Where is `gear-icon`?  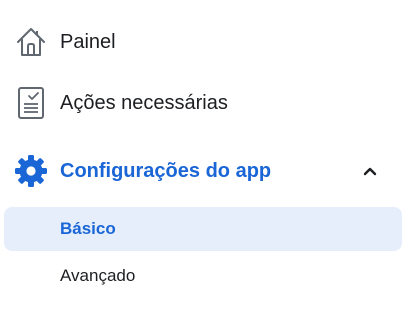
gear-icon is located at coordinates (31, 171).